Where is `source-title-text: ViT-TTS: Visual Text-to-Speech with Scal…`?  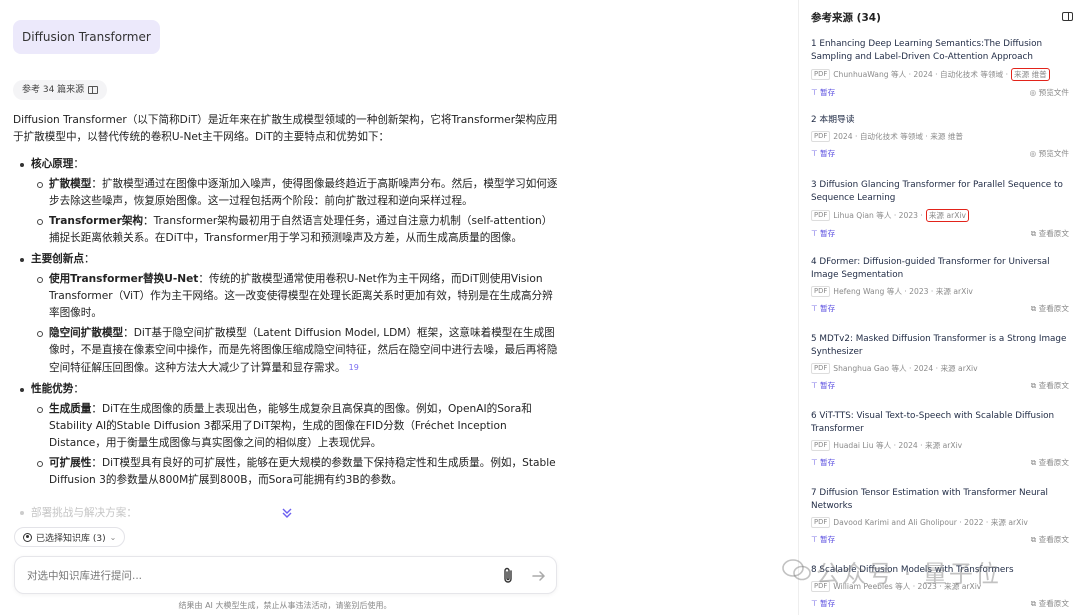
source-title-text: ViT-TTS: Visual Text-to-Speech with Scal… is located at coordinates (933, 422).